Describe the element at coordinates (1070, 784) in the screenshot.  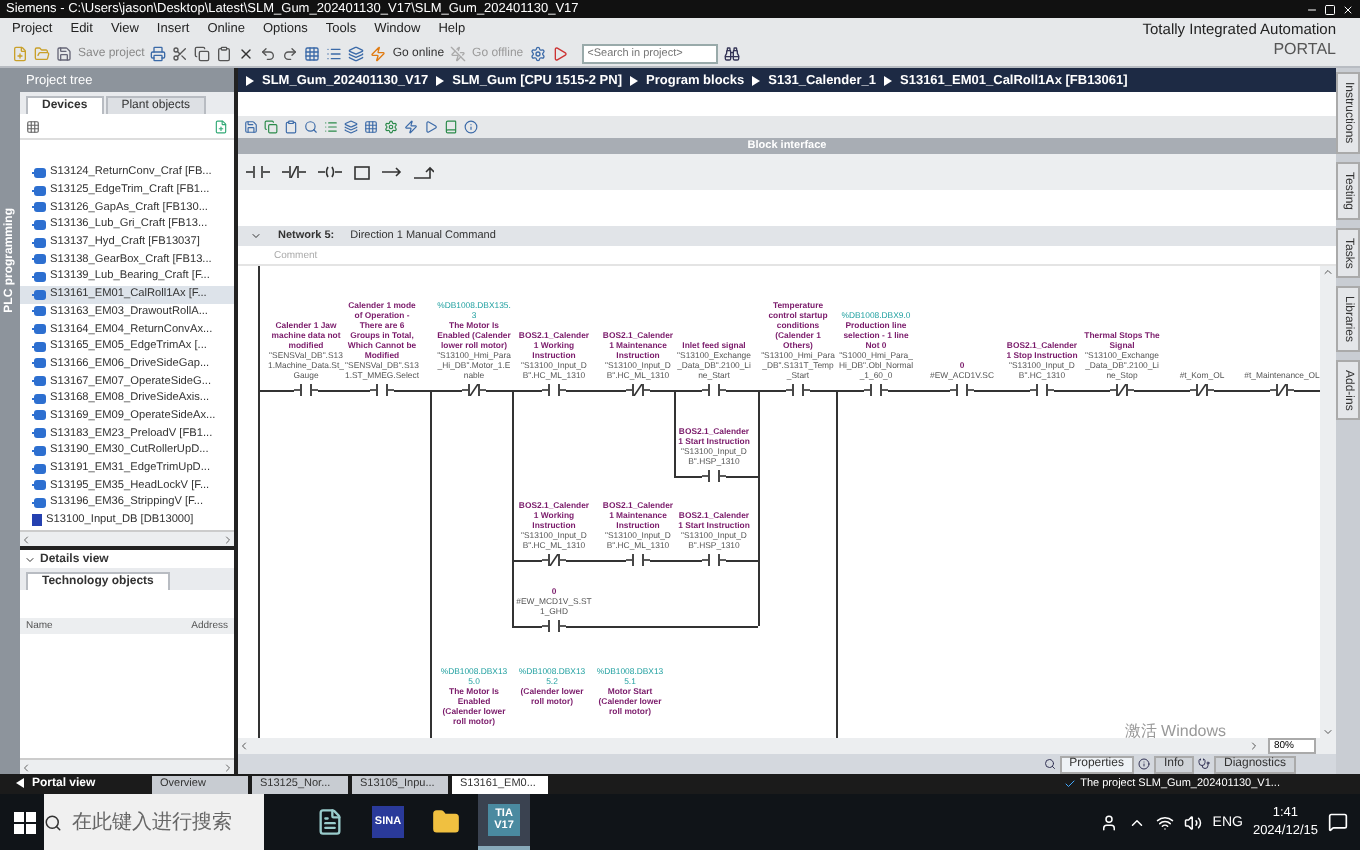
I see `check-icon` at that location.